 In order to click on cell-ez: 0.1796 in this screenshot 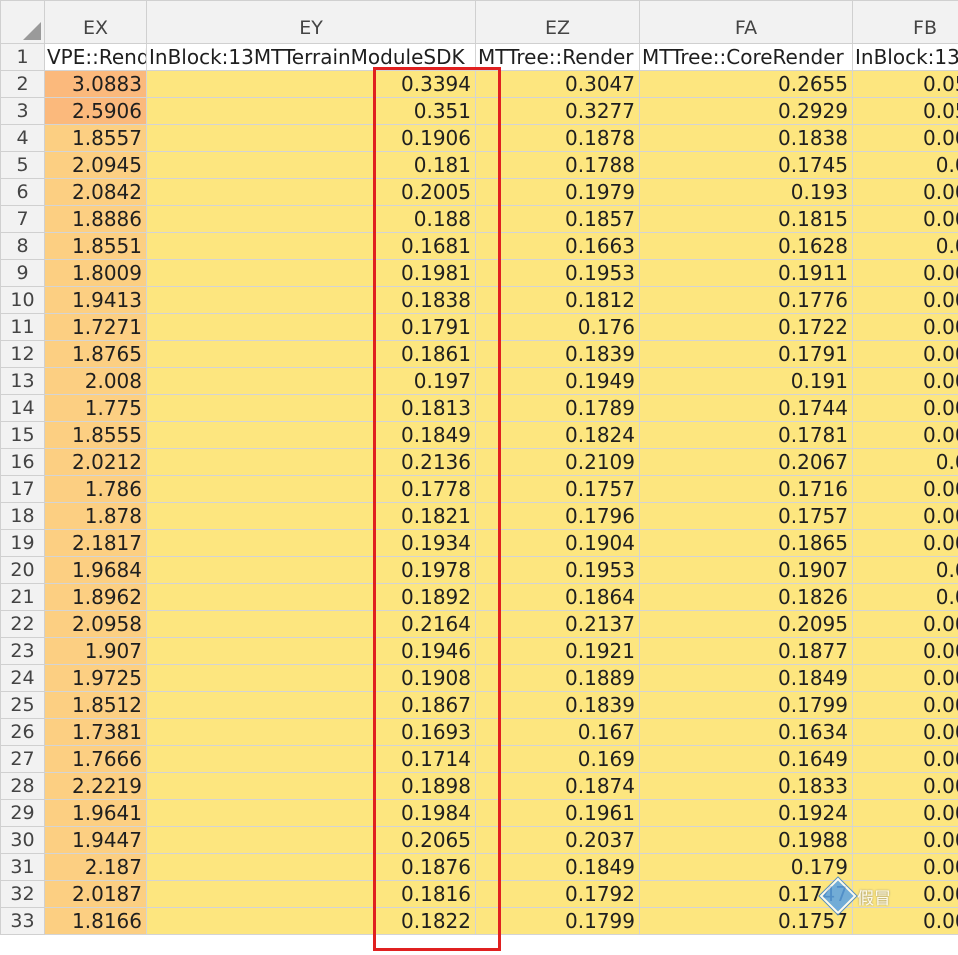, I will do `click(557, 516)`.